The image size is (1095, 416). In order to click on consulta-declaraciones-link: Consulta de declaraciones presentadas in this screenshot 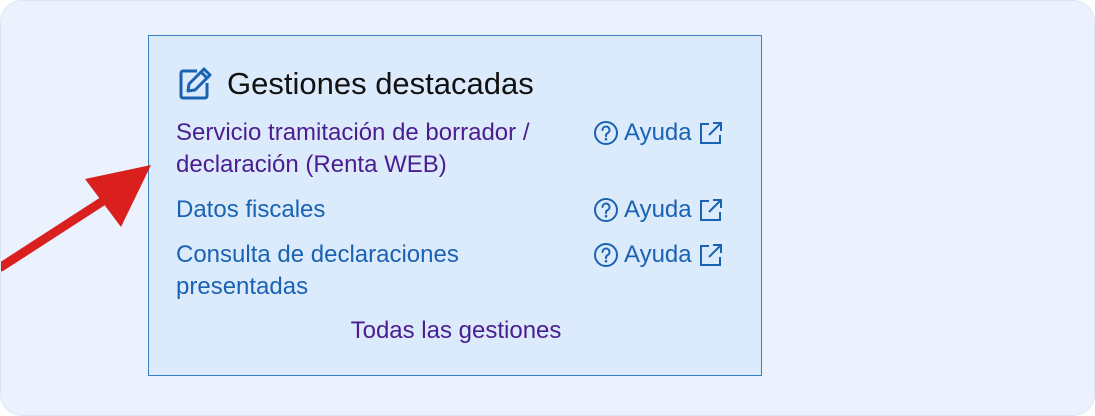, I will do `click(376, 271)`.